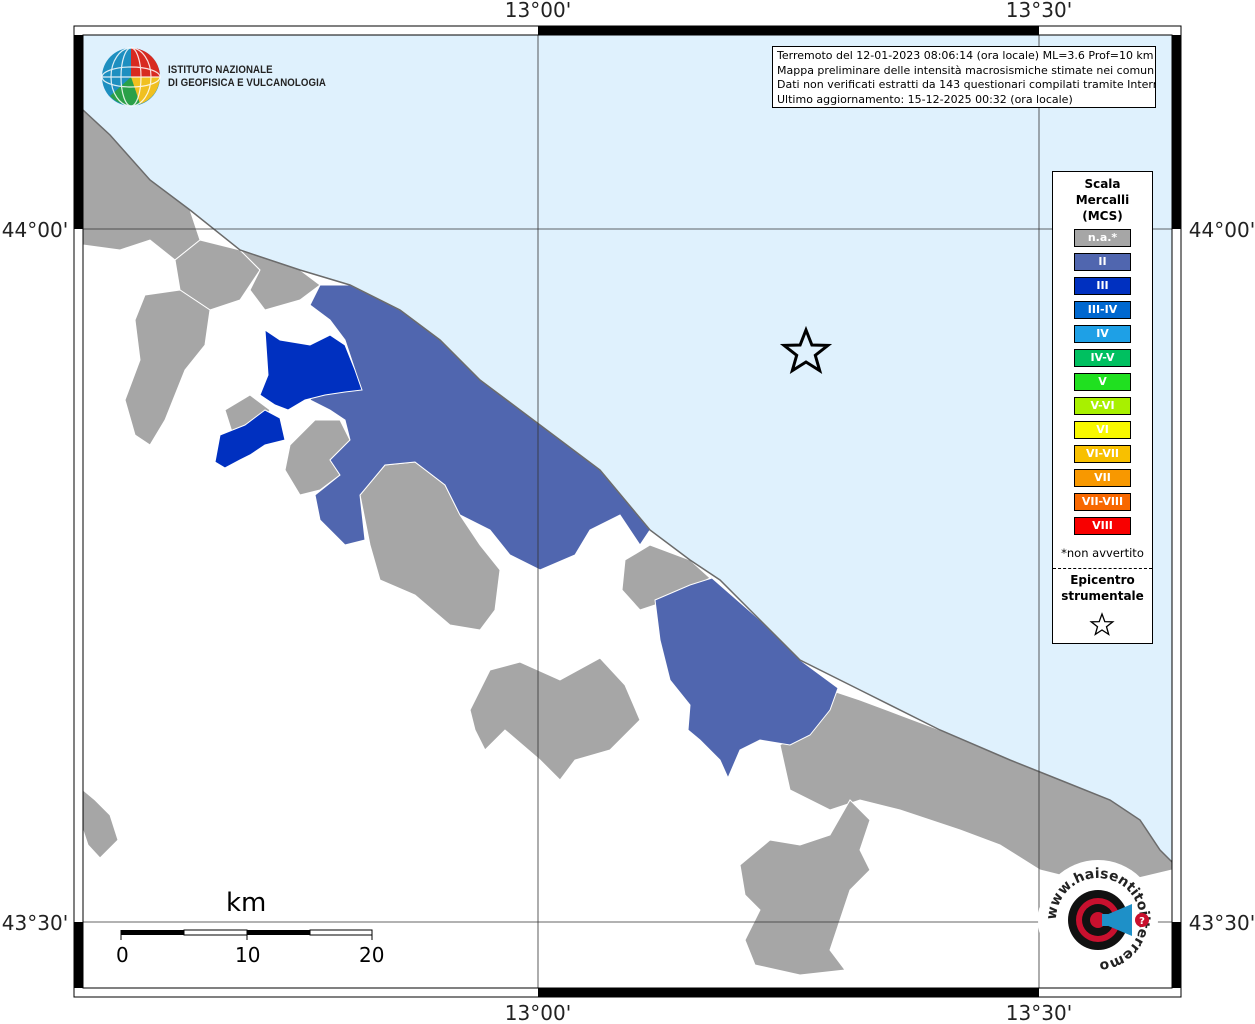 The height and width of the screenshot is (1024, 1255). I want to click on legend-epicenter-line-2: strumentale, so click(1102, 596).